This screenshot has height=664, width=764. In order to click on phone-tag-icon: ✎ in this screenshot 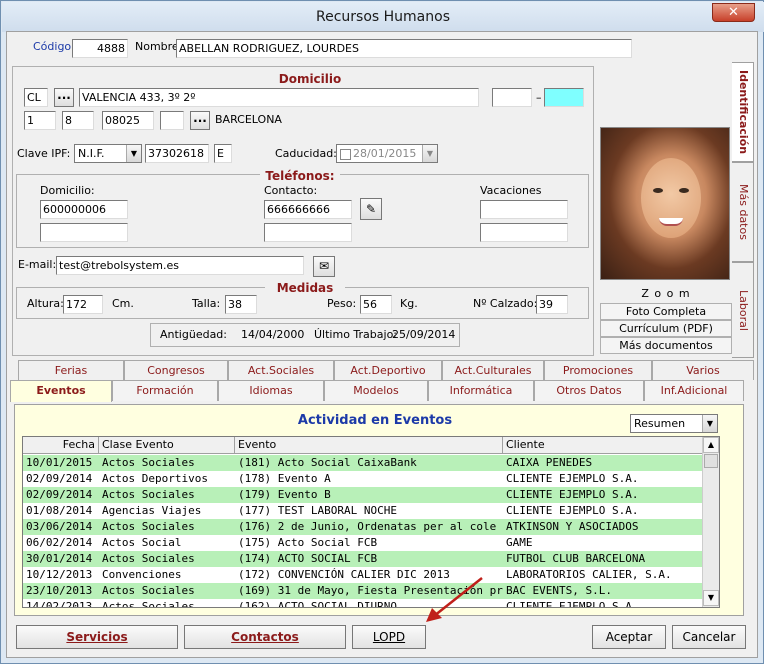, I will do `click(371, 209)`.